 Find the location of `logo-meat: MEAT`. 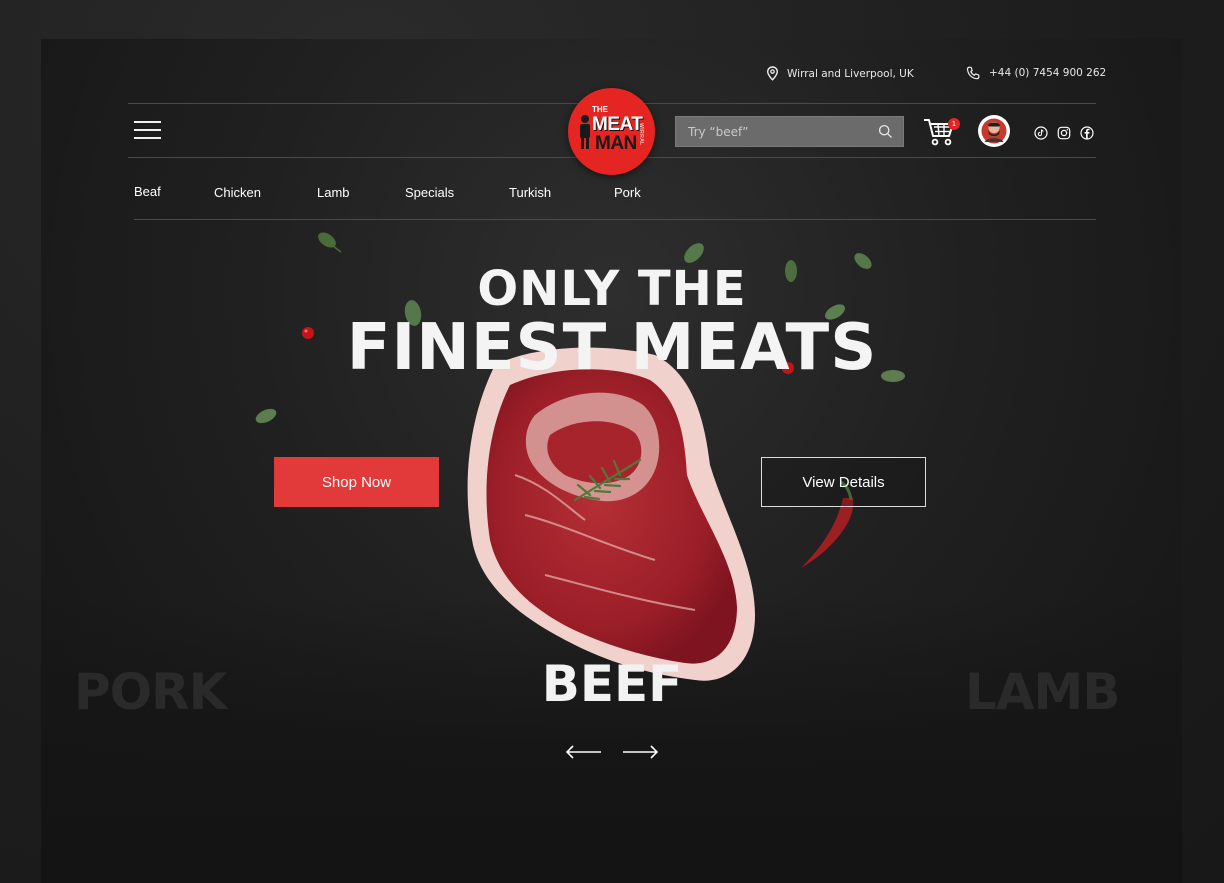

logo-meat: MEAT is located at coordinates (617, 124).